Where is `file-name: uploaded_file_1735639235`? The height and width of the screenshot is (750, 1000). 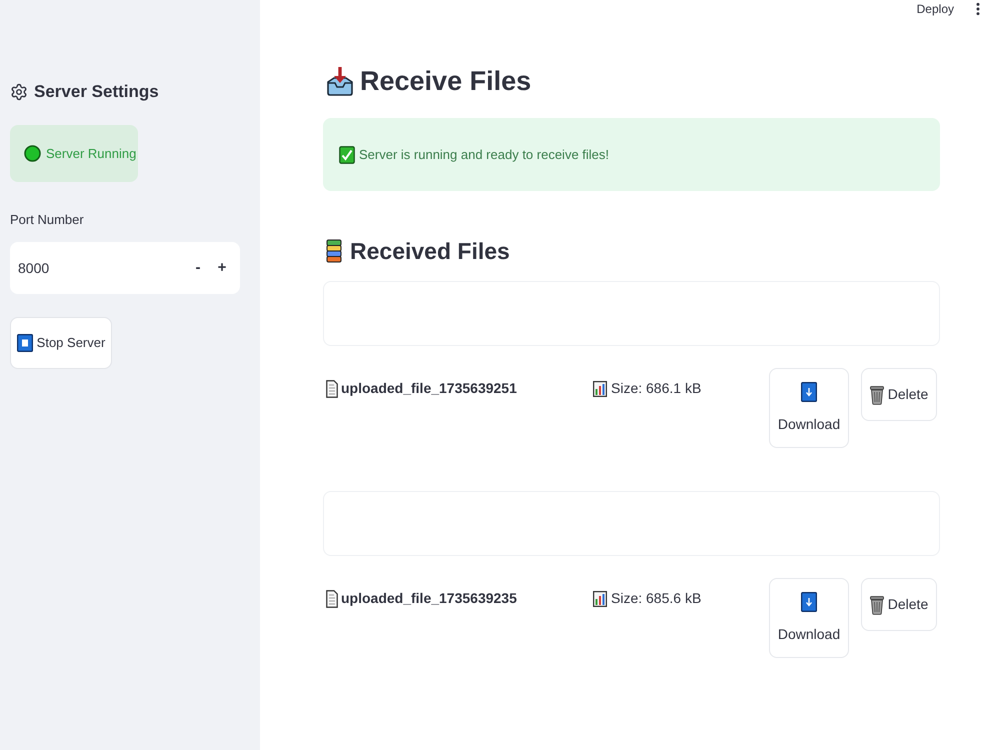
file-name: uploaded_file_1735639235 is located at coordinates (429, 598).